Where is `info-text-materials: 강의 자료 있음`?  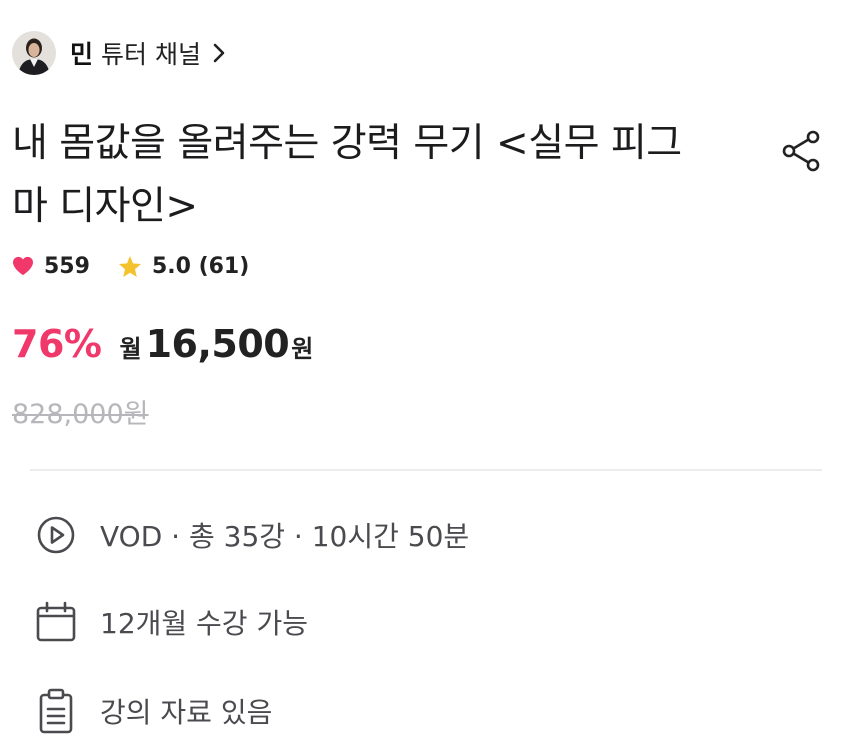 info-text-materials: 강의 자료 있음 is located at coordinates (186, 712).